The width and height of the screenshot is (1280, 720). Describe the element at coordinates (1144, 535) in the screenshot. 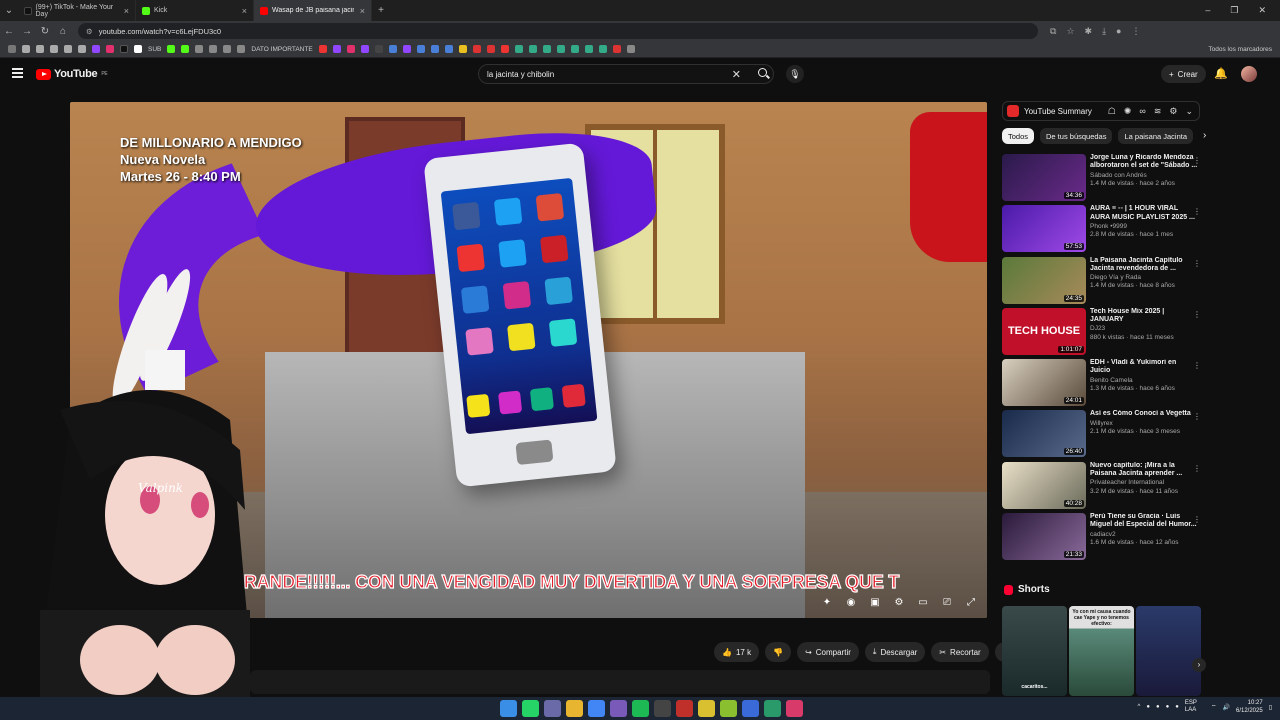

I see `channel-name: cadiacv2` at that location.